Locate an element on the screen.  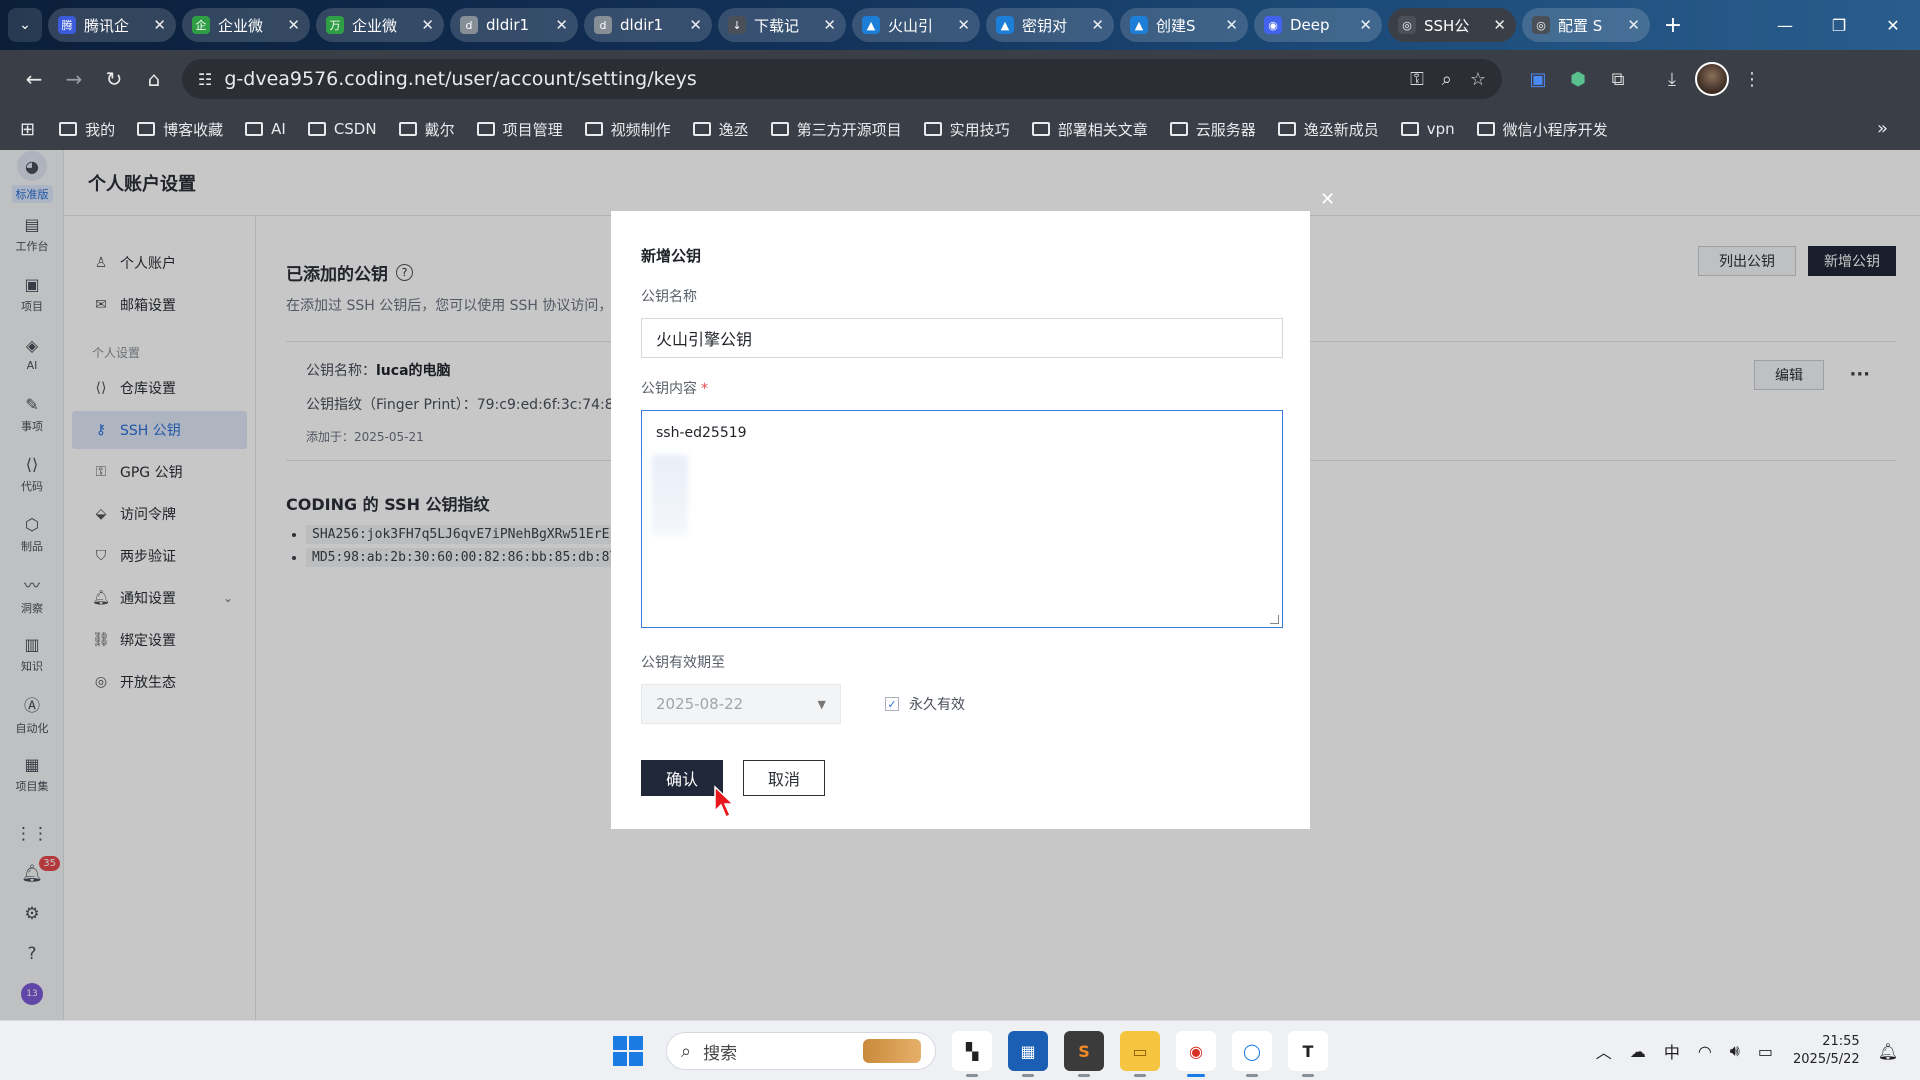
bookmark-folder: AI is located at coordinates (265, 129).